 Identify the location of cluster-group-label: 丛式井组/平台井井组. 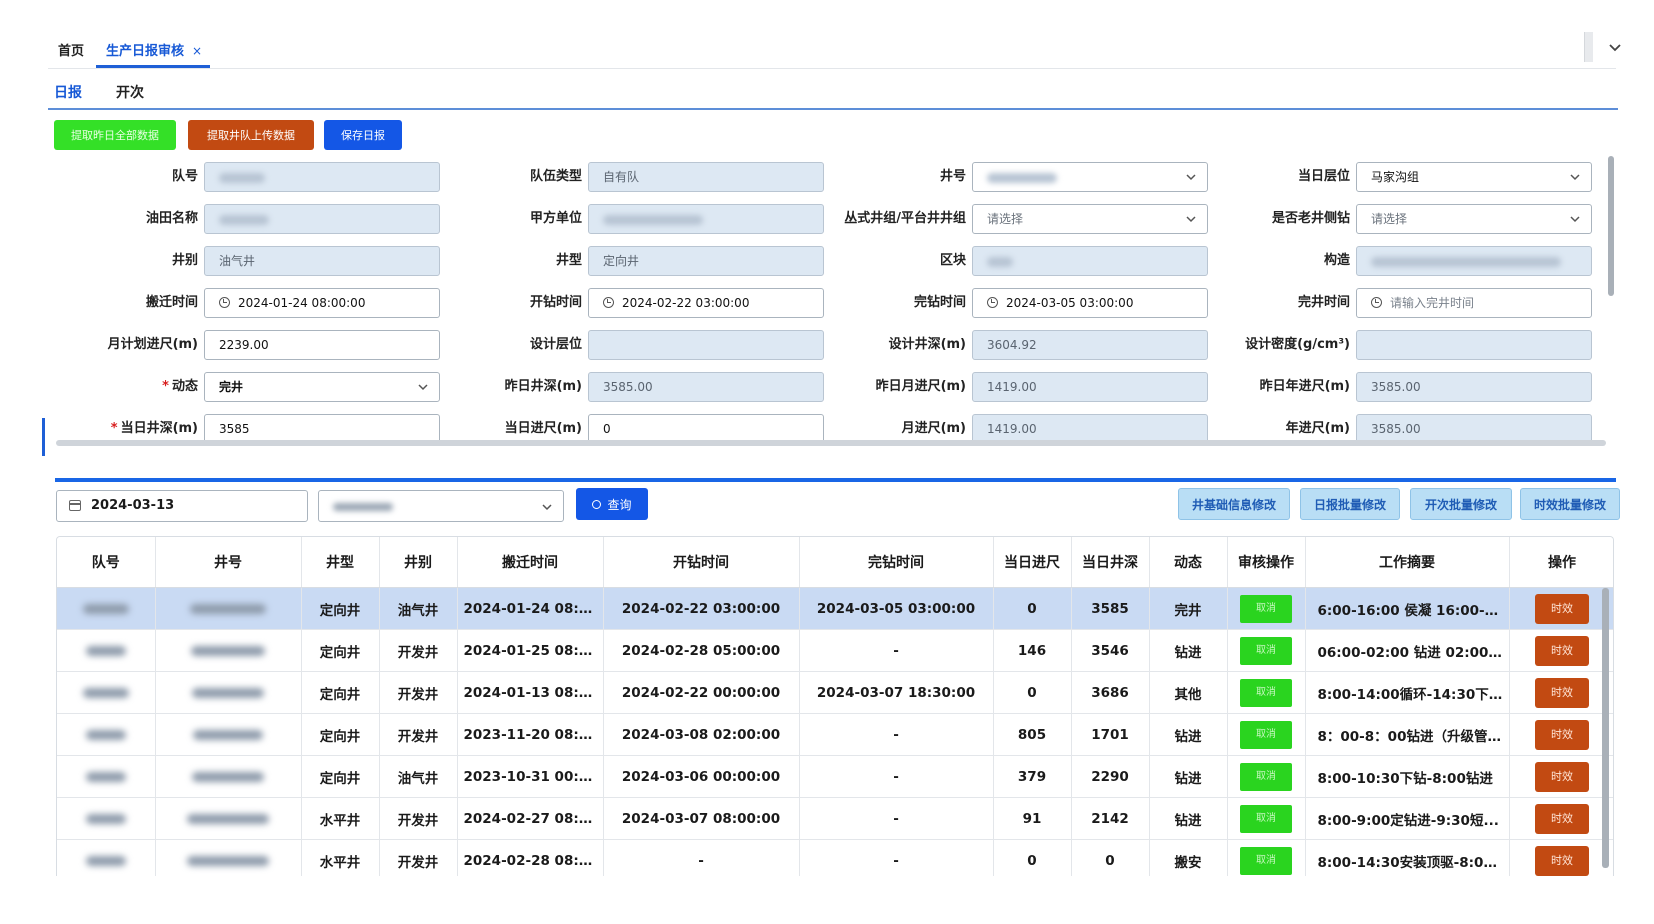
(905, 218).